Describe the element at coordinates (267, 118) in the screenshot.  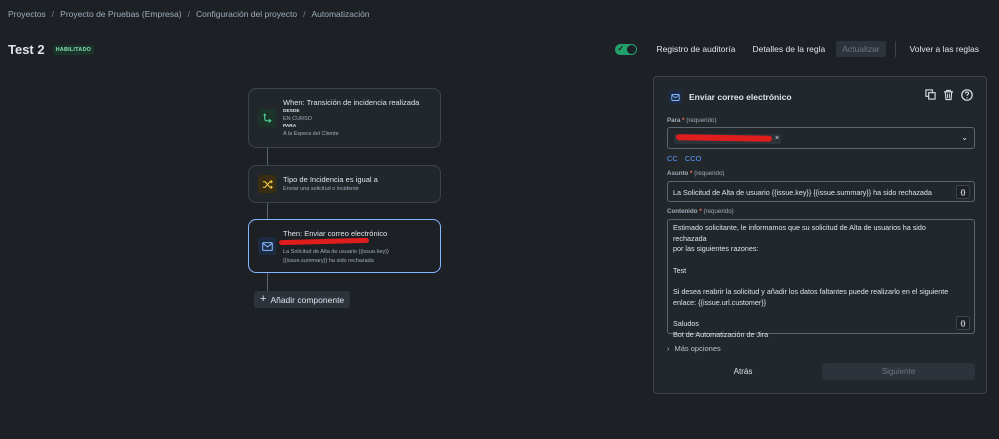
I see `transition-icon` at that location.